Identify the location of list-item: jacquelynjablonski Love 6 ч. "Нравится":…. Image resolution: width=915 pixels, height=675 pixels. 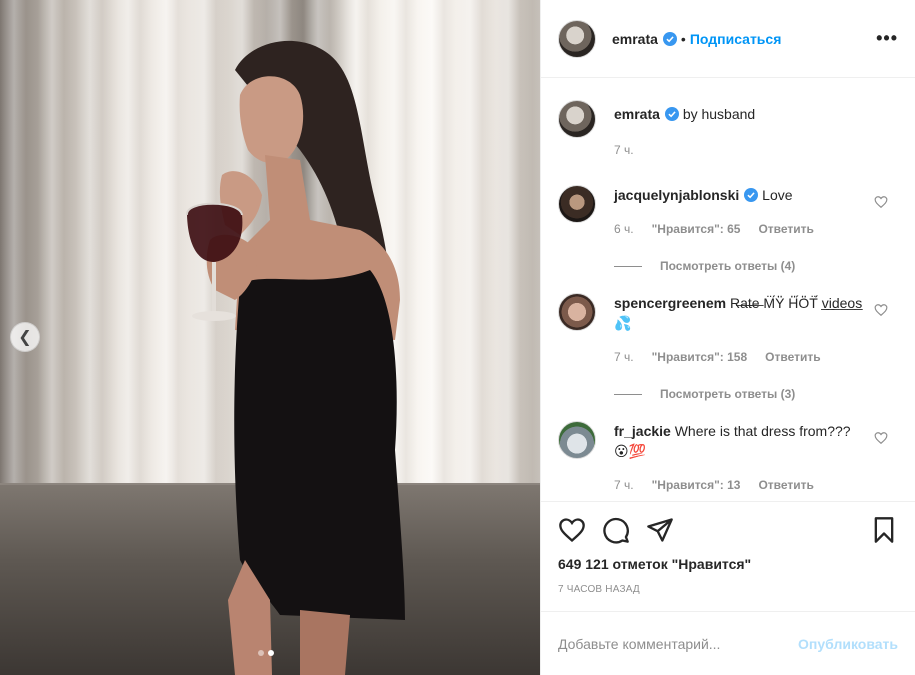
(728, 212).